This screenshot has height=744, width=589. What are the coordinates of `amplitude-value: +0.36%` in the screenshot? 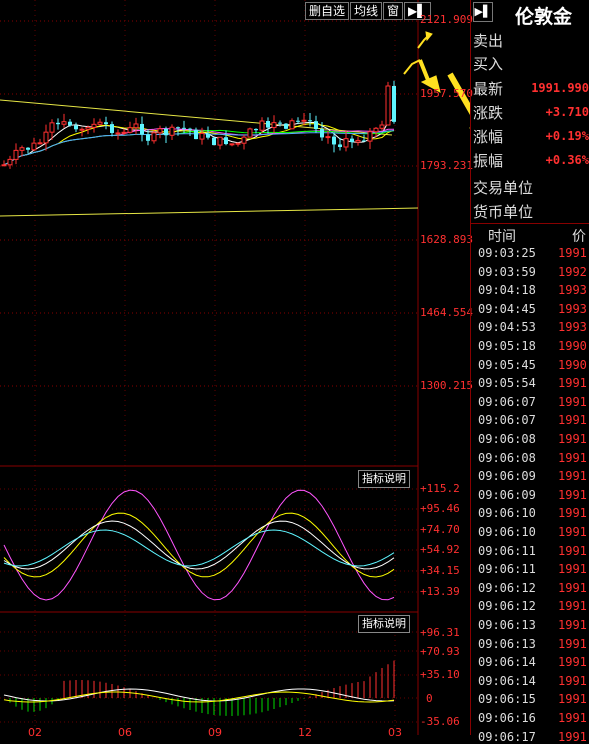 It's located at (567, 160).